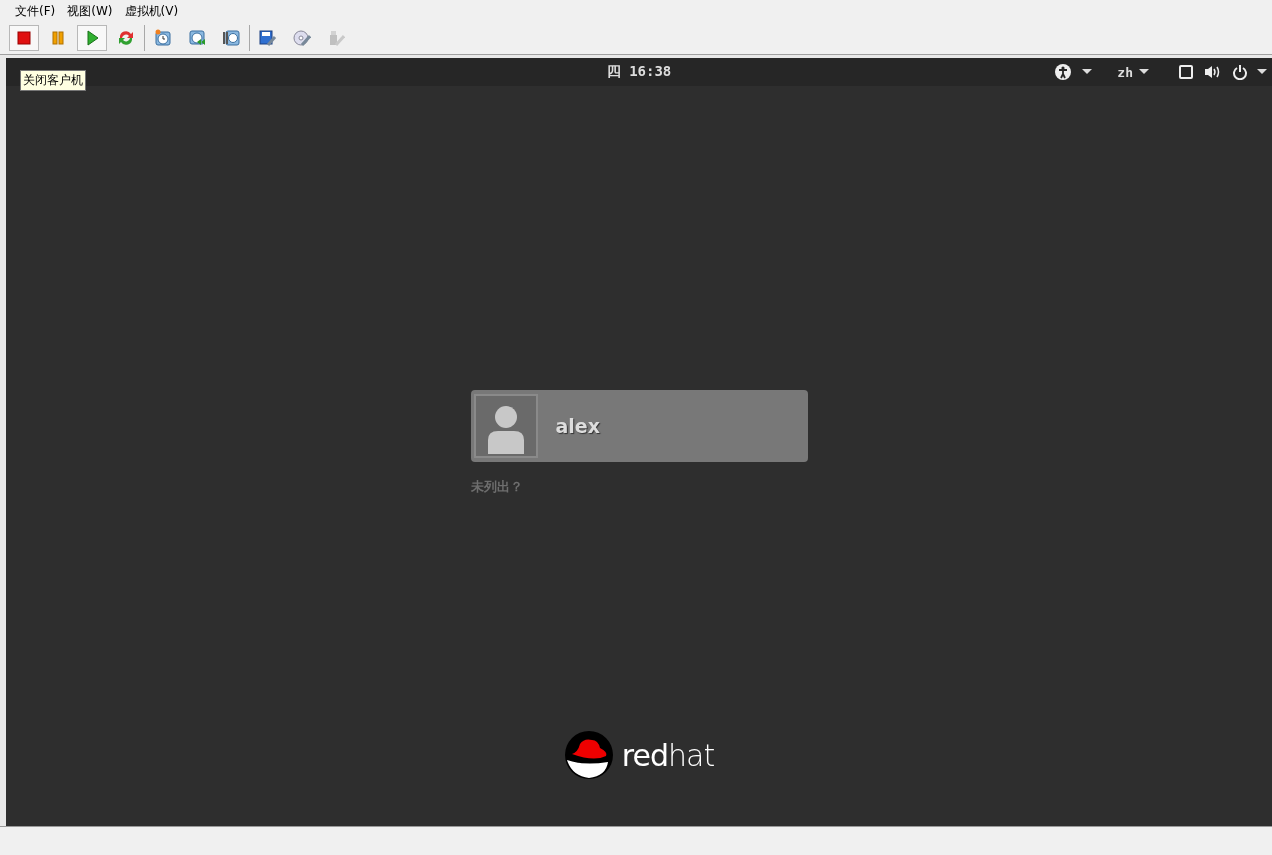  What do you see at coordinates (151, 11) in the screenshot?
I see `menu-item: 虚拟机(V)` at bounding box center [151, 11].